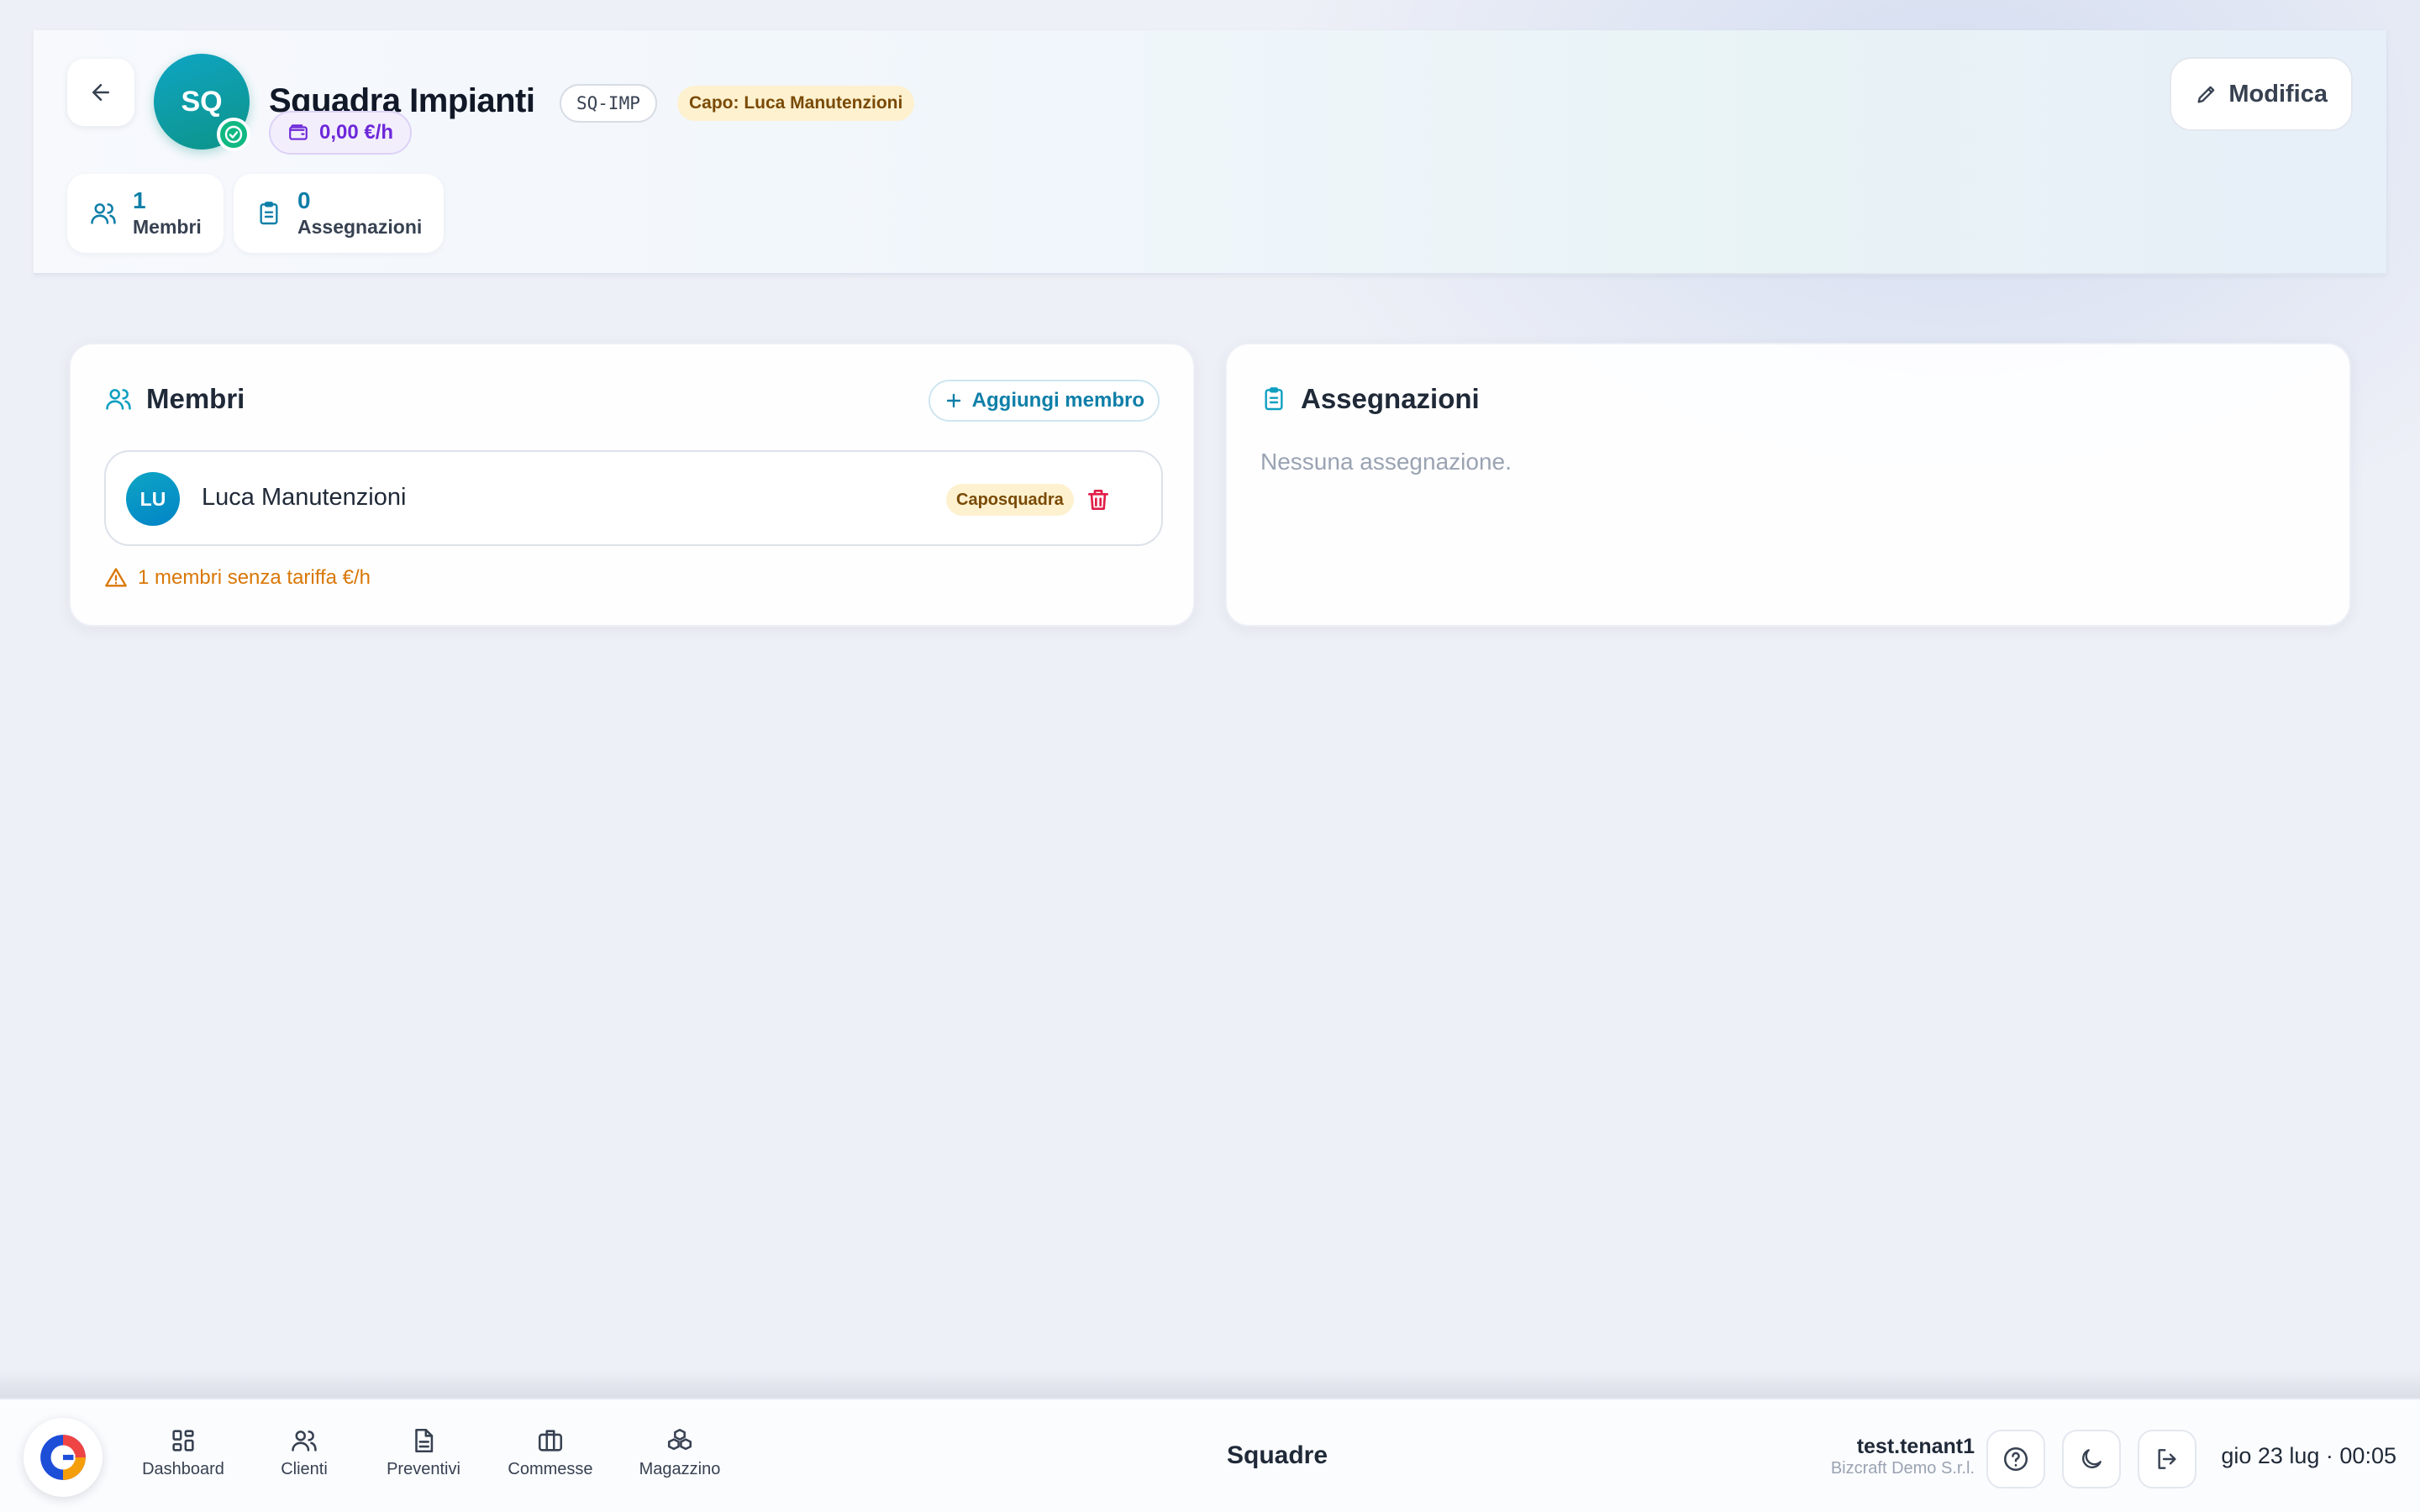 The width and height of the screenshot is (2420, 1512). Describe the element at coordinates (608, 103) in the screenshot. I see `team-code-badge: SQ-IMP` at that location.